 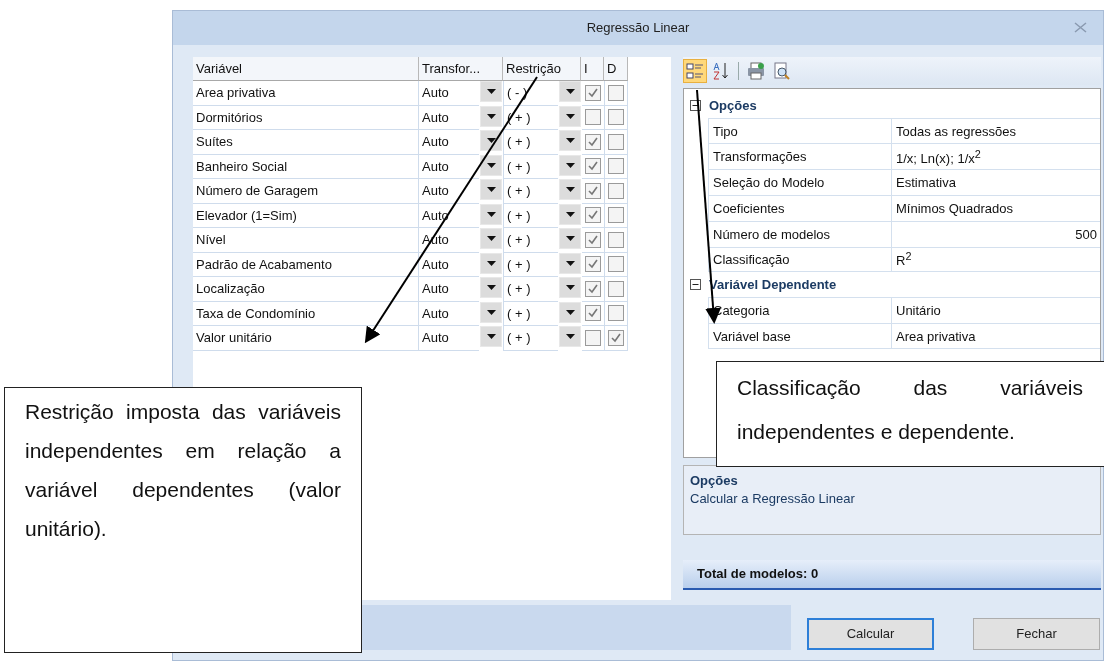 I want to click on property-value: Area privativa, so click(x=996, y=336).